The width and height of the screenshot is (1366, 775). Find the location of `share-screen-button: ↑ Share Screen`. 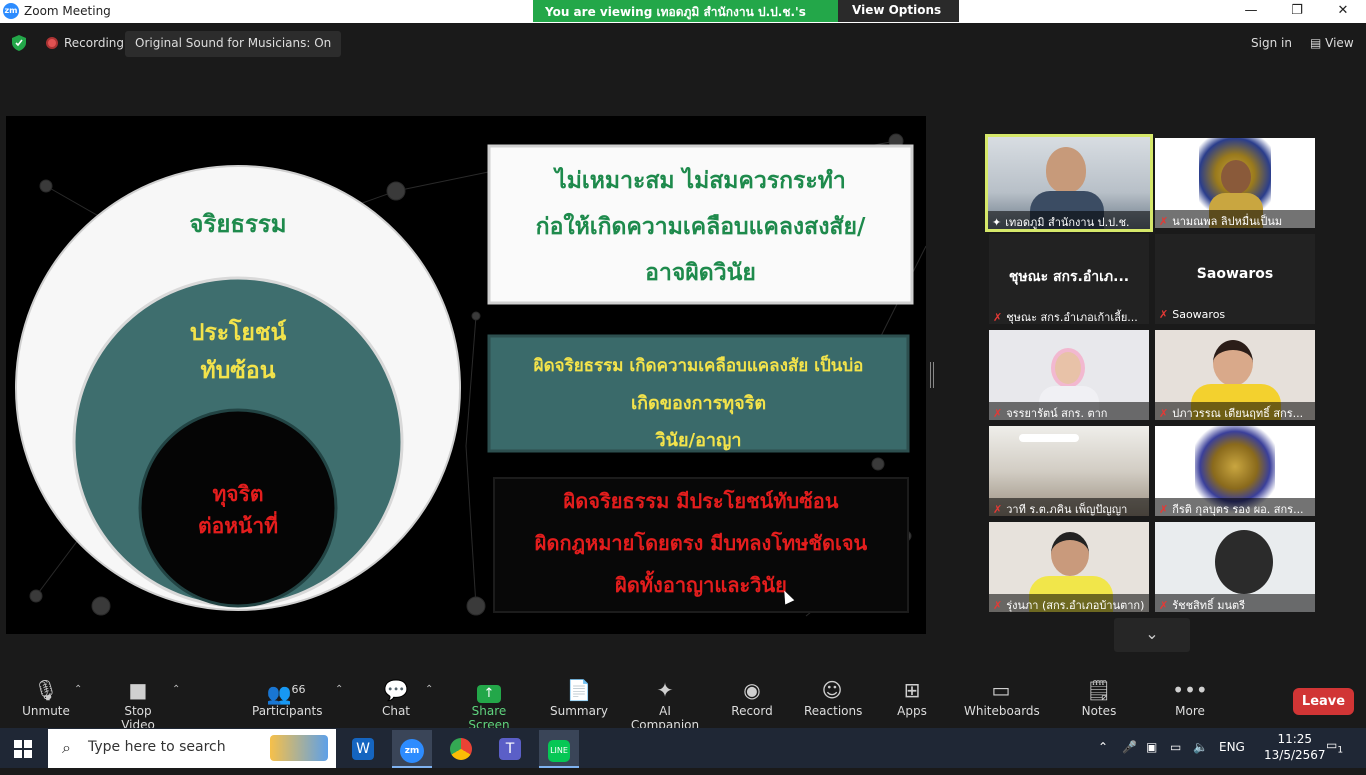

share-screen-button: ↑ Share Screen is located at coordinates (489, 704).